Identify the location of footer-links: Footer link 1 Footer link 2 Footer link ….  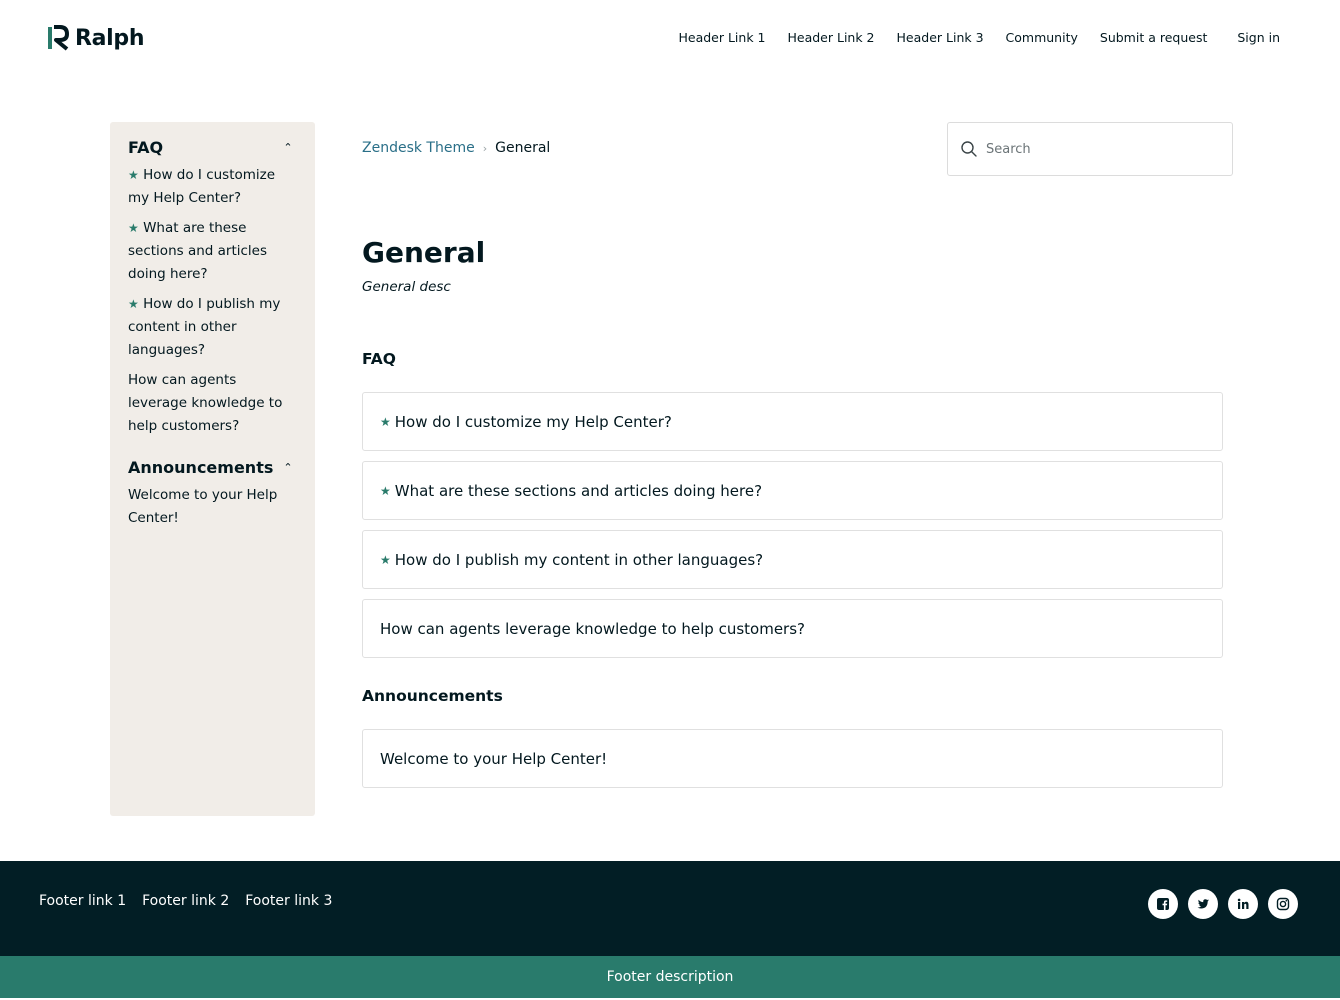
(185, 901).